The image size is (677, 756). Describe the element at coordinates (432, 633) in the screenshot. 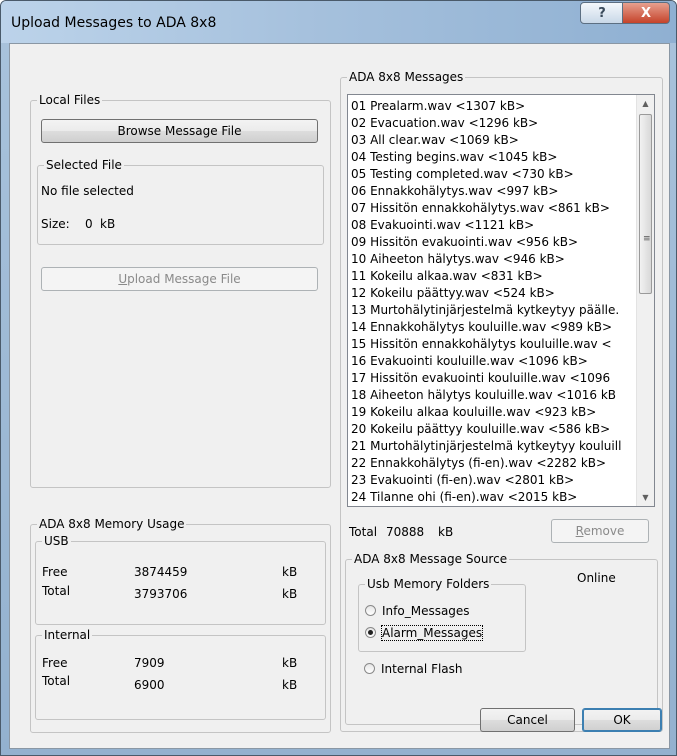

I see `alarm-messages-label: Alarm_Messages` at that location.